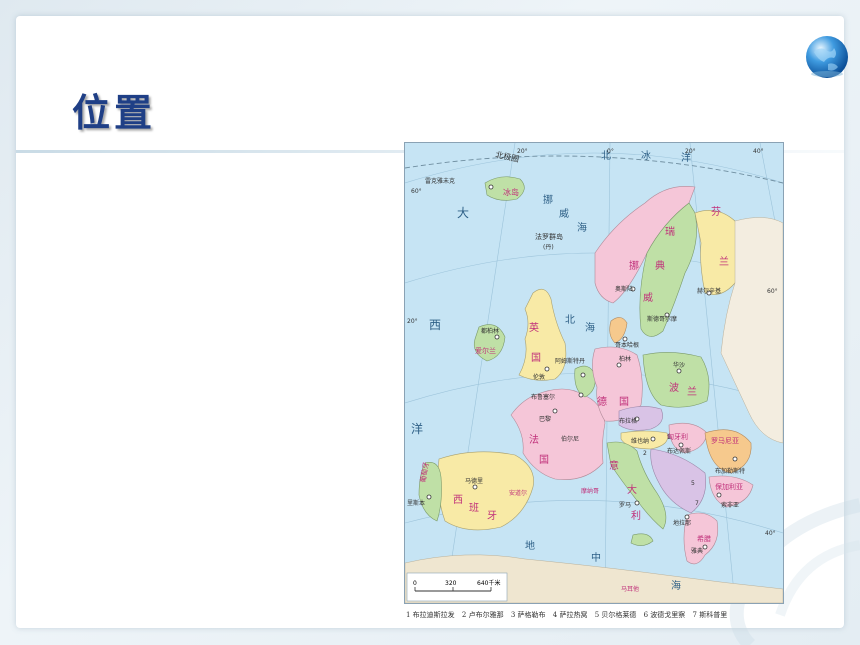 The height and width of the screenshot is (645, 860). Describe the element at coordinates (590, 327) in the screenshot. I see `north-sea-label-2: 海` at that location.